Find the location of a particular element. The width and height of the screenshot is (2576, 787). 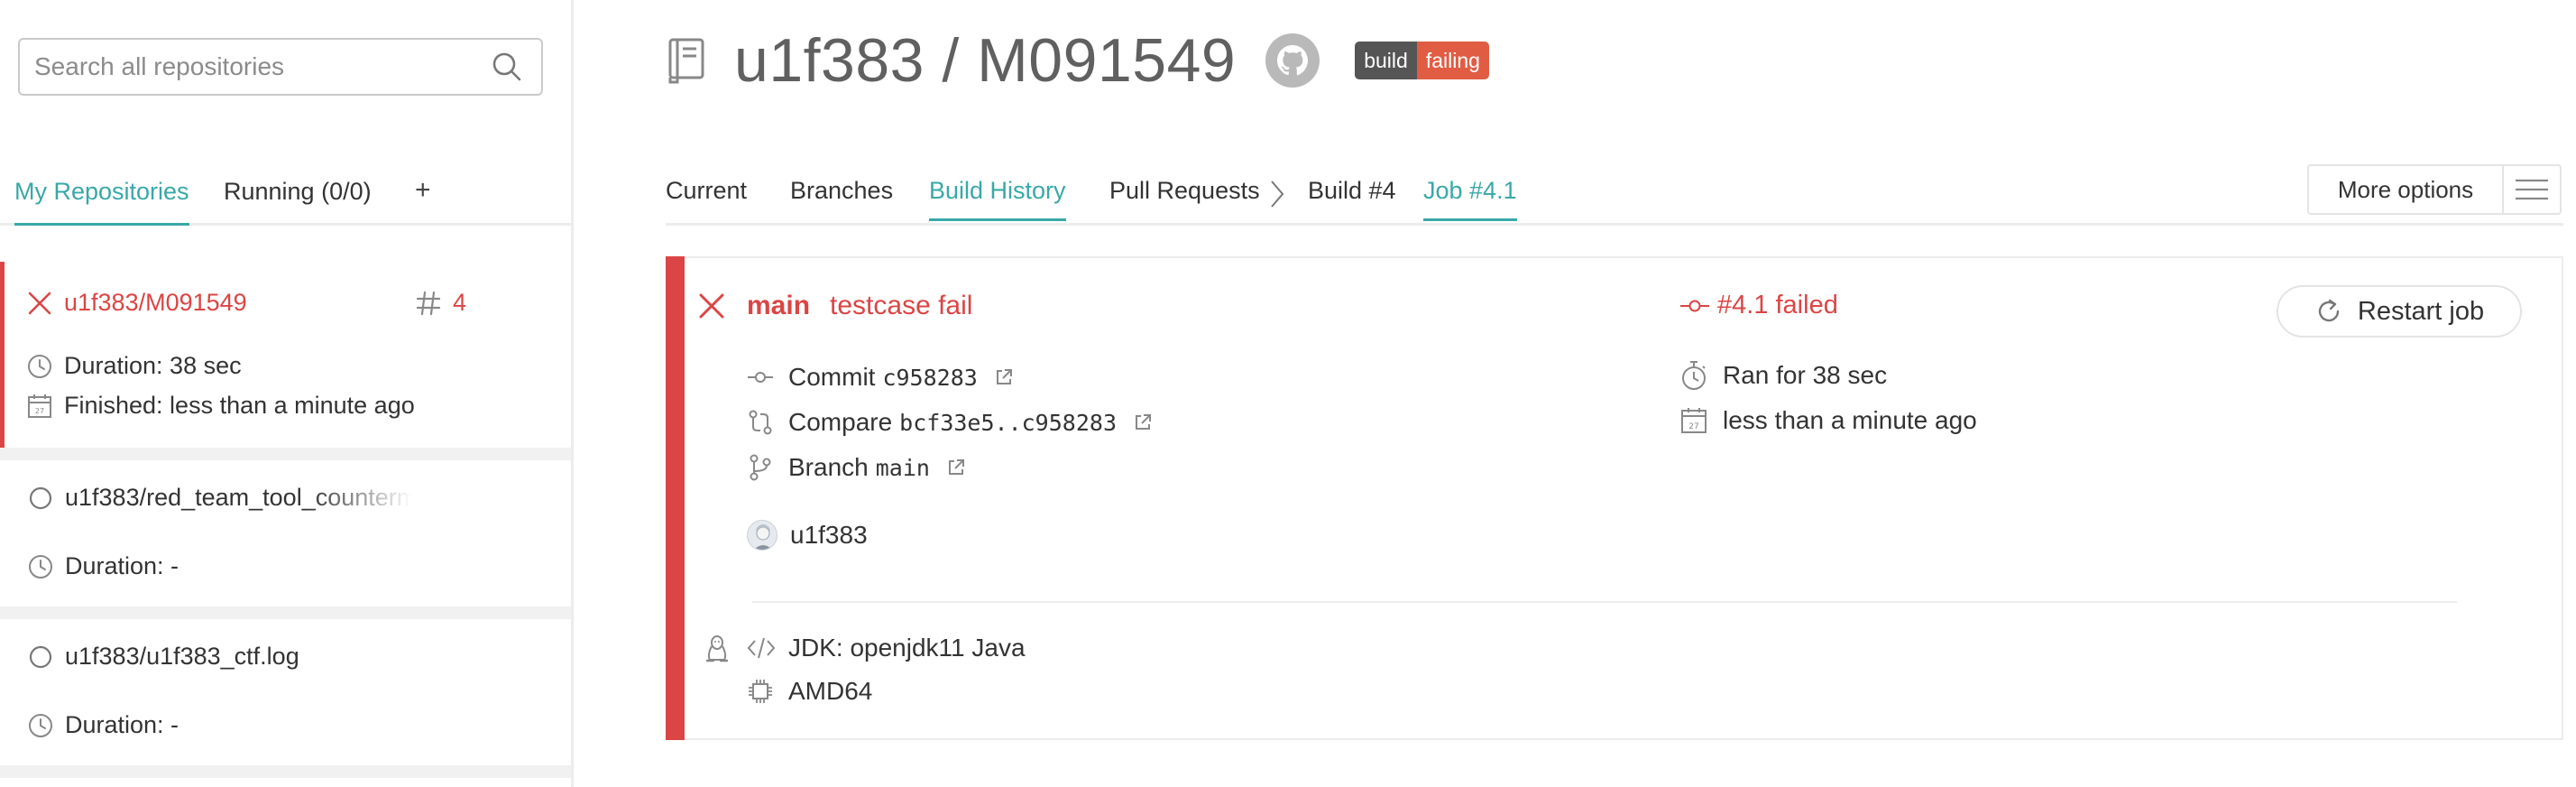

repo-card-title: u1f383/M091549 is located at coordinates (136, 303).